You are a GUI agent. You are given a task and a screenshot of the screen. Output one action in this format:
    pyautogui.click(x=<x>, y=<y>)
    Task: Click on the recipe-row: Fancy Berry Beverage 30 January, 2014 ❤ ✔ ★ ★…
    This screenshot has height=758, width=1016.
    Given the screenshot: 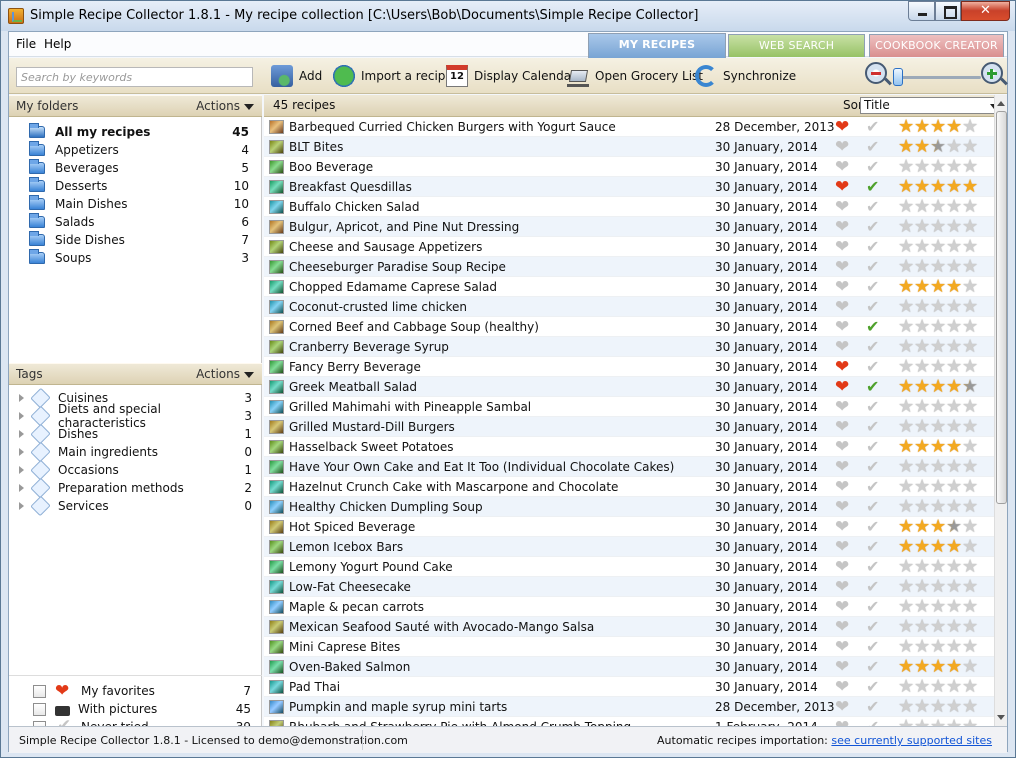 What is the action you would take?
    pyautogui.click(x=629, y=367)
    